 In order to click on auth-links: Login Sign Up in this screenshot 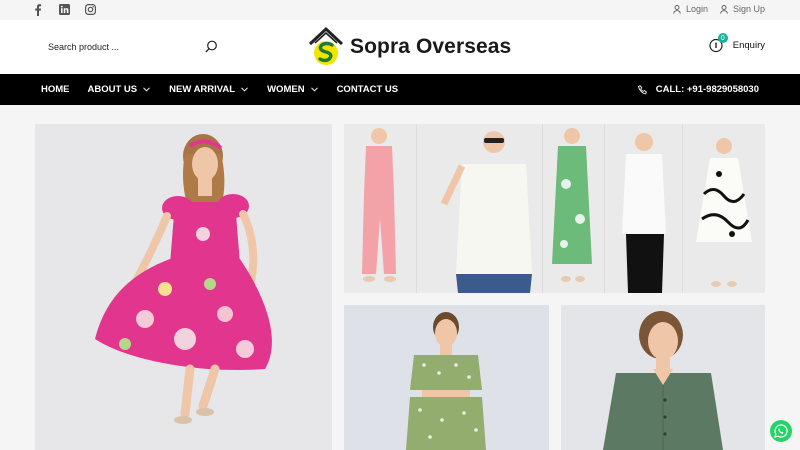, I will do `click(719, 9)`.